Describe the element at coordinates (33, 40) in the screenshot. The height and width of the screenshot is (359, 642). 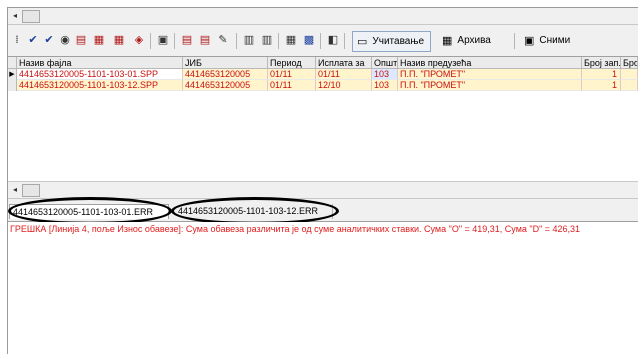
I see `check-icon: ✔` at that location.